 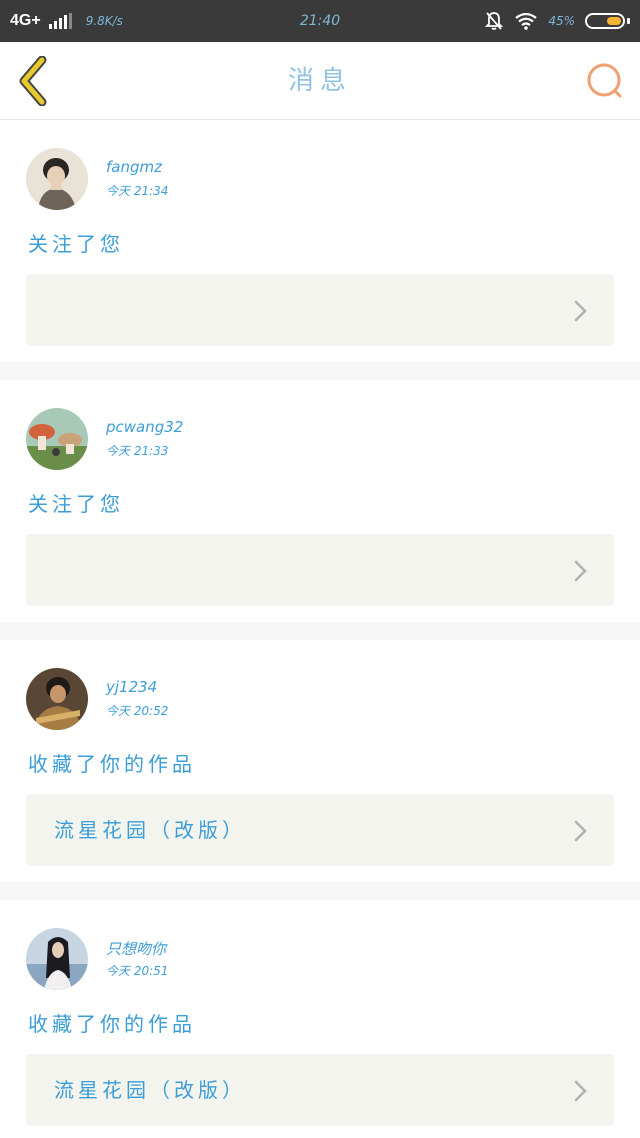 What do you see at coordinates (136, 948) in the screenshot?
I see `username: 只想吻你` at bounding box center [136, 948].